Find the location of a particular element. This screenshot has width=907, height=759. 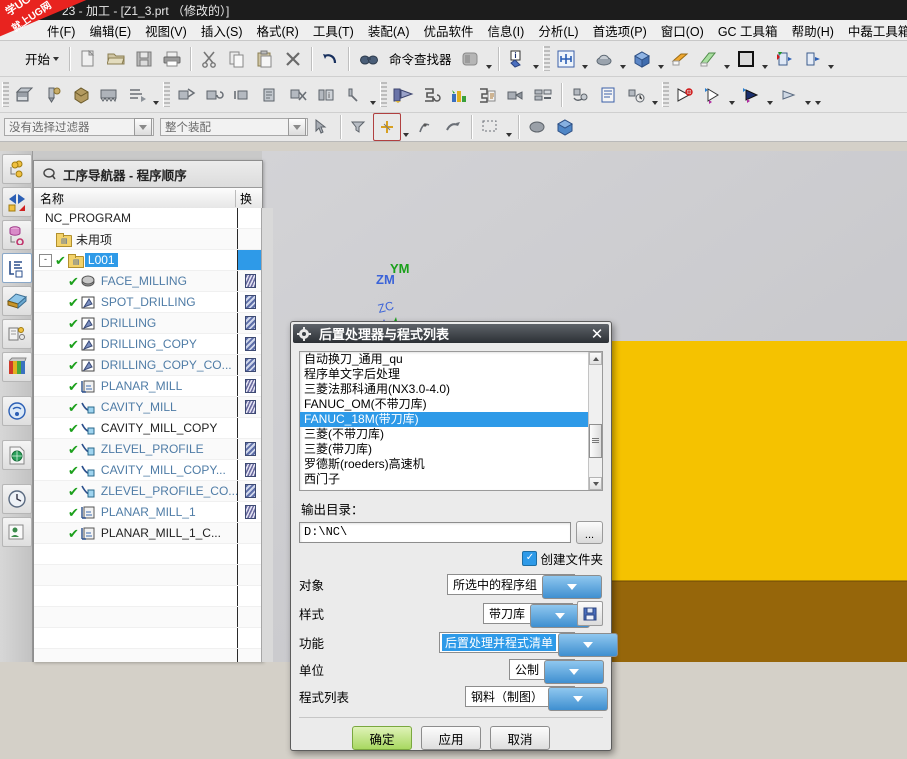

info-stamp-icon: i is located at coordinates (517, 59).